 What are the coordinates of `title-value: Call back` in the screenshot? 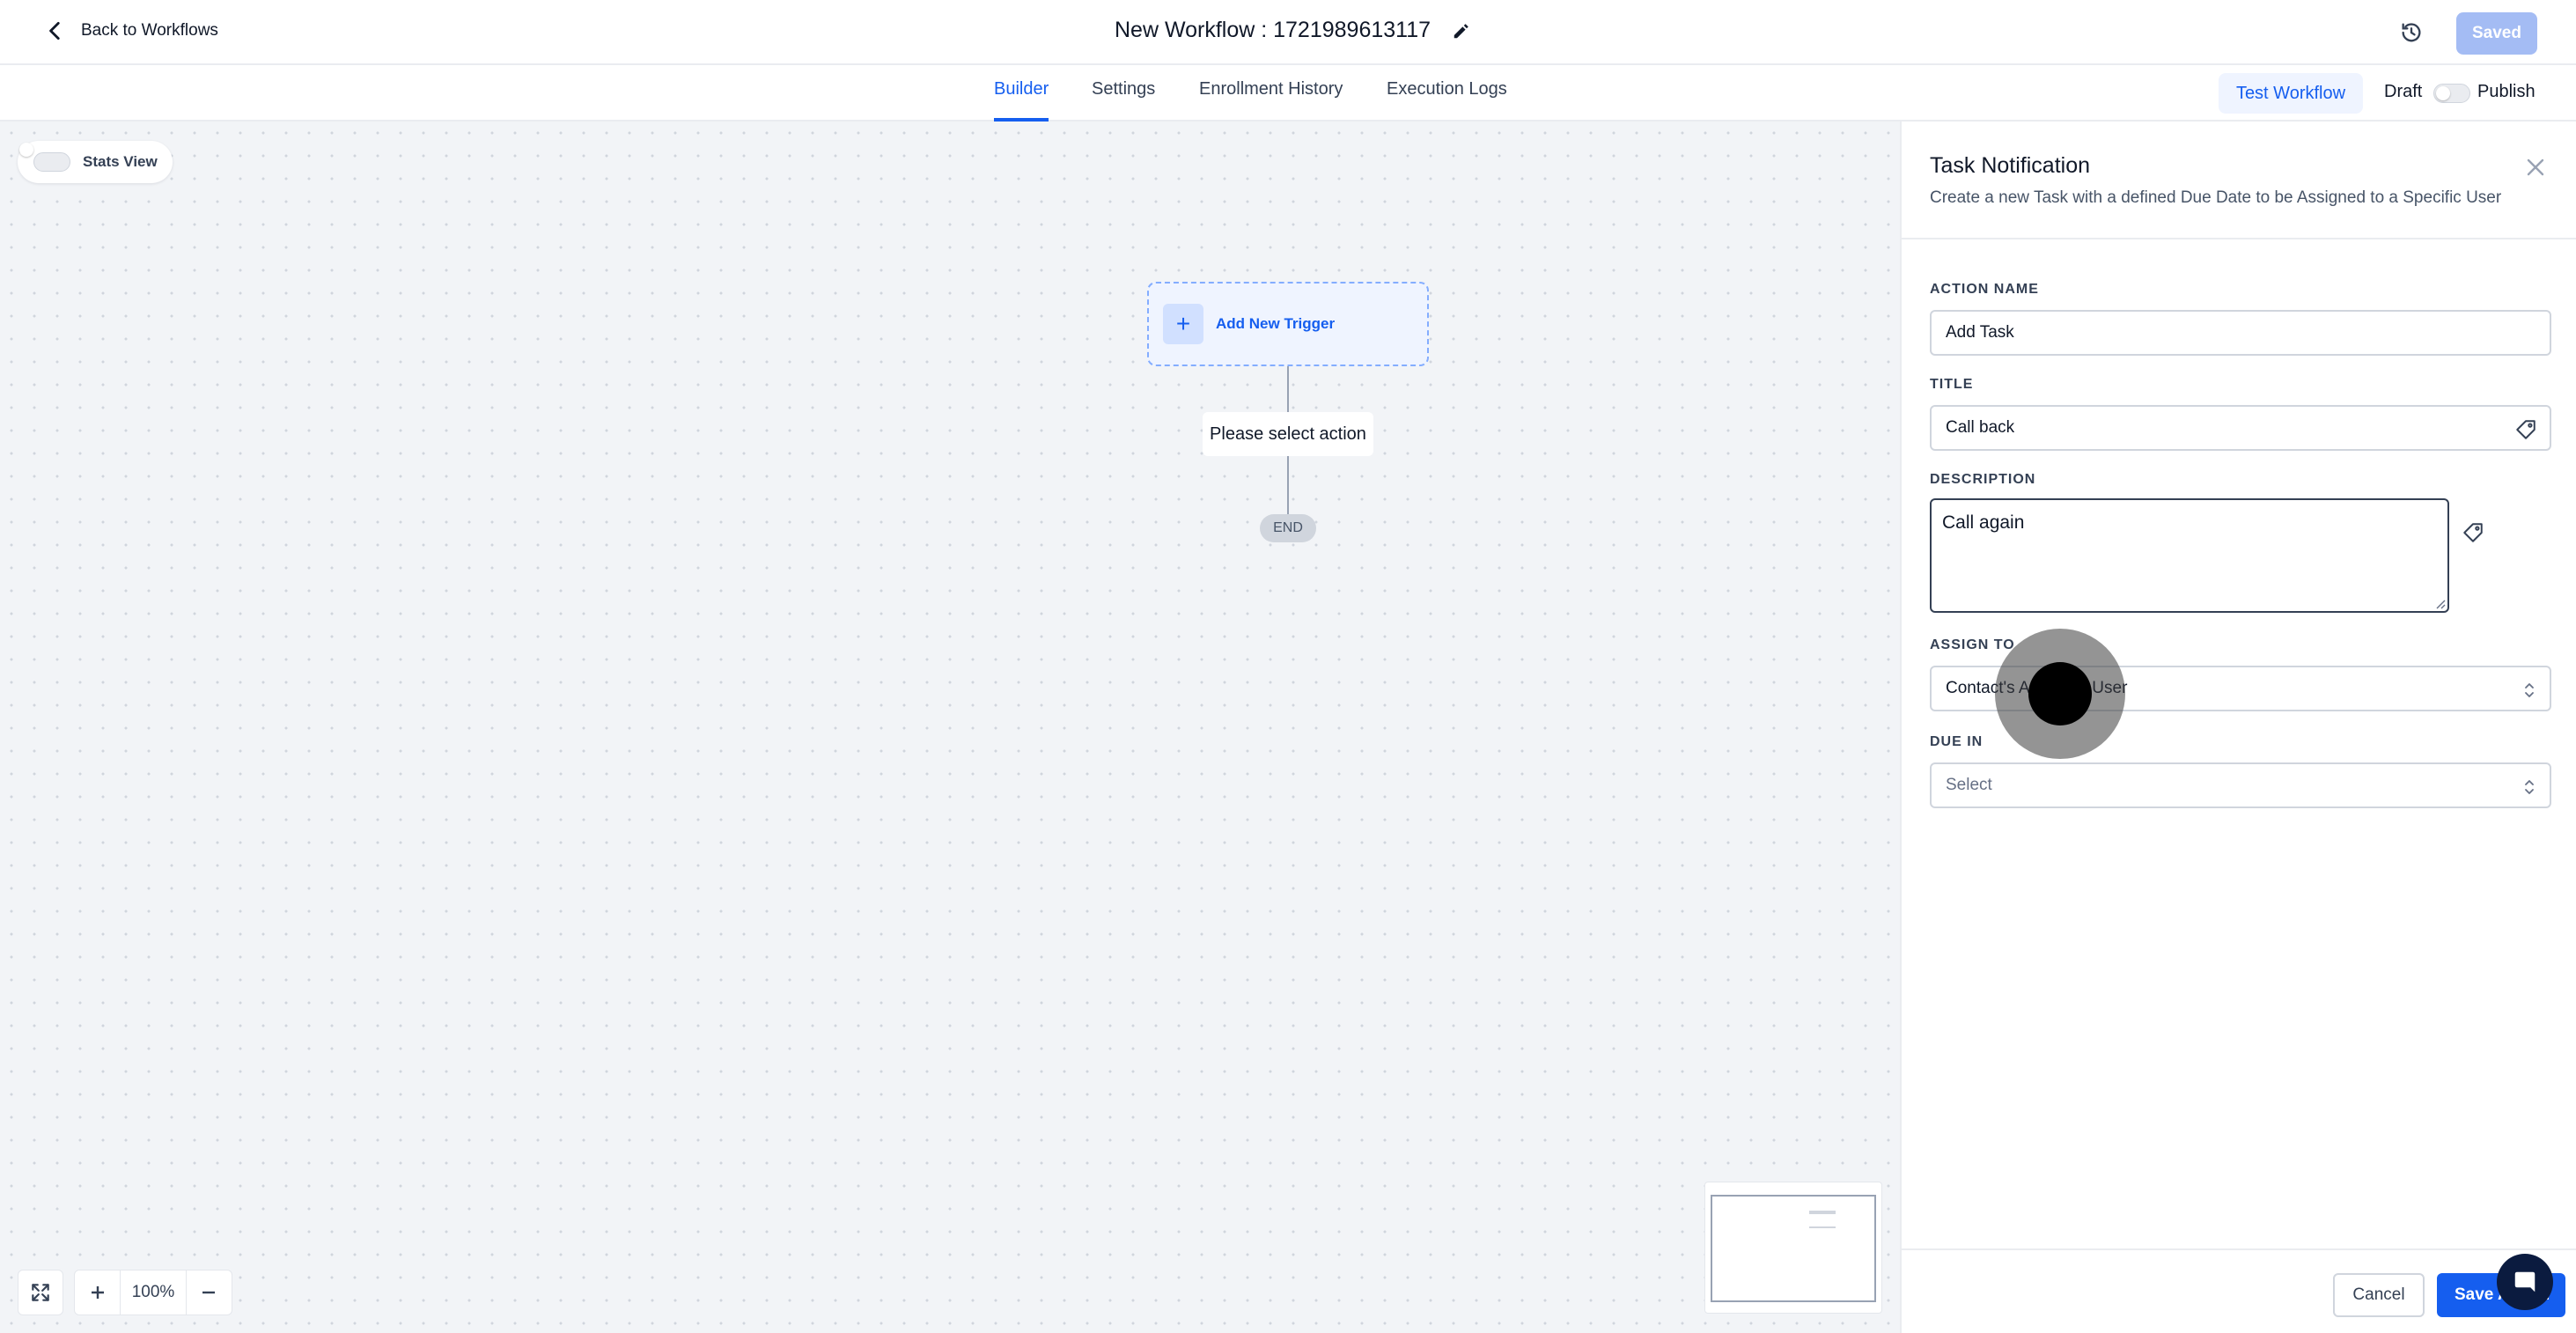 It's located at (1980, 427).